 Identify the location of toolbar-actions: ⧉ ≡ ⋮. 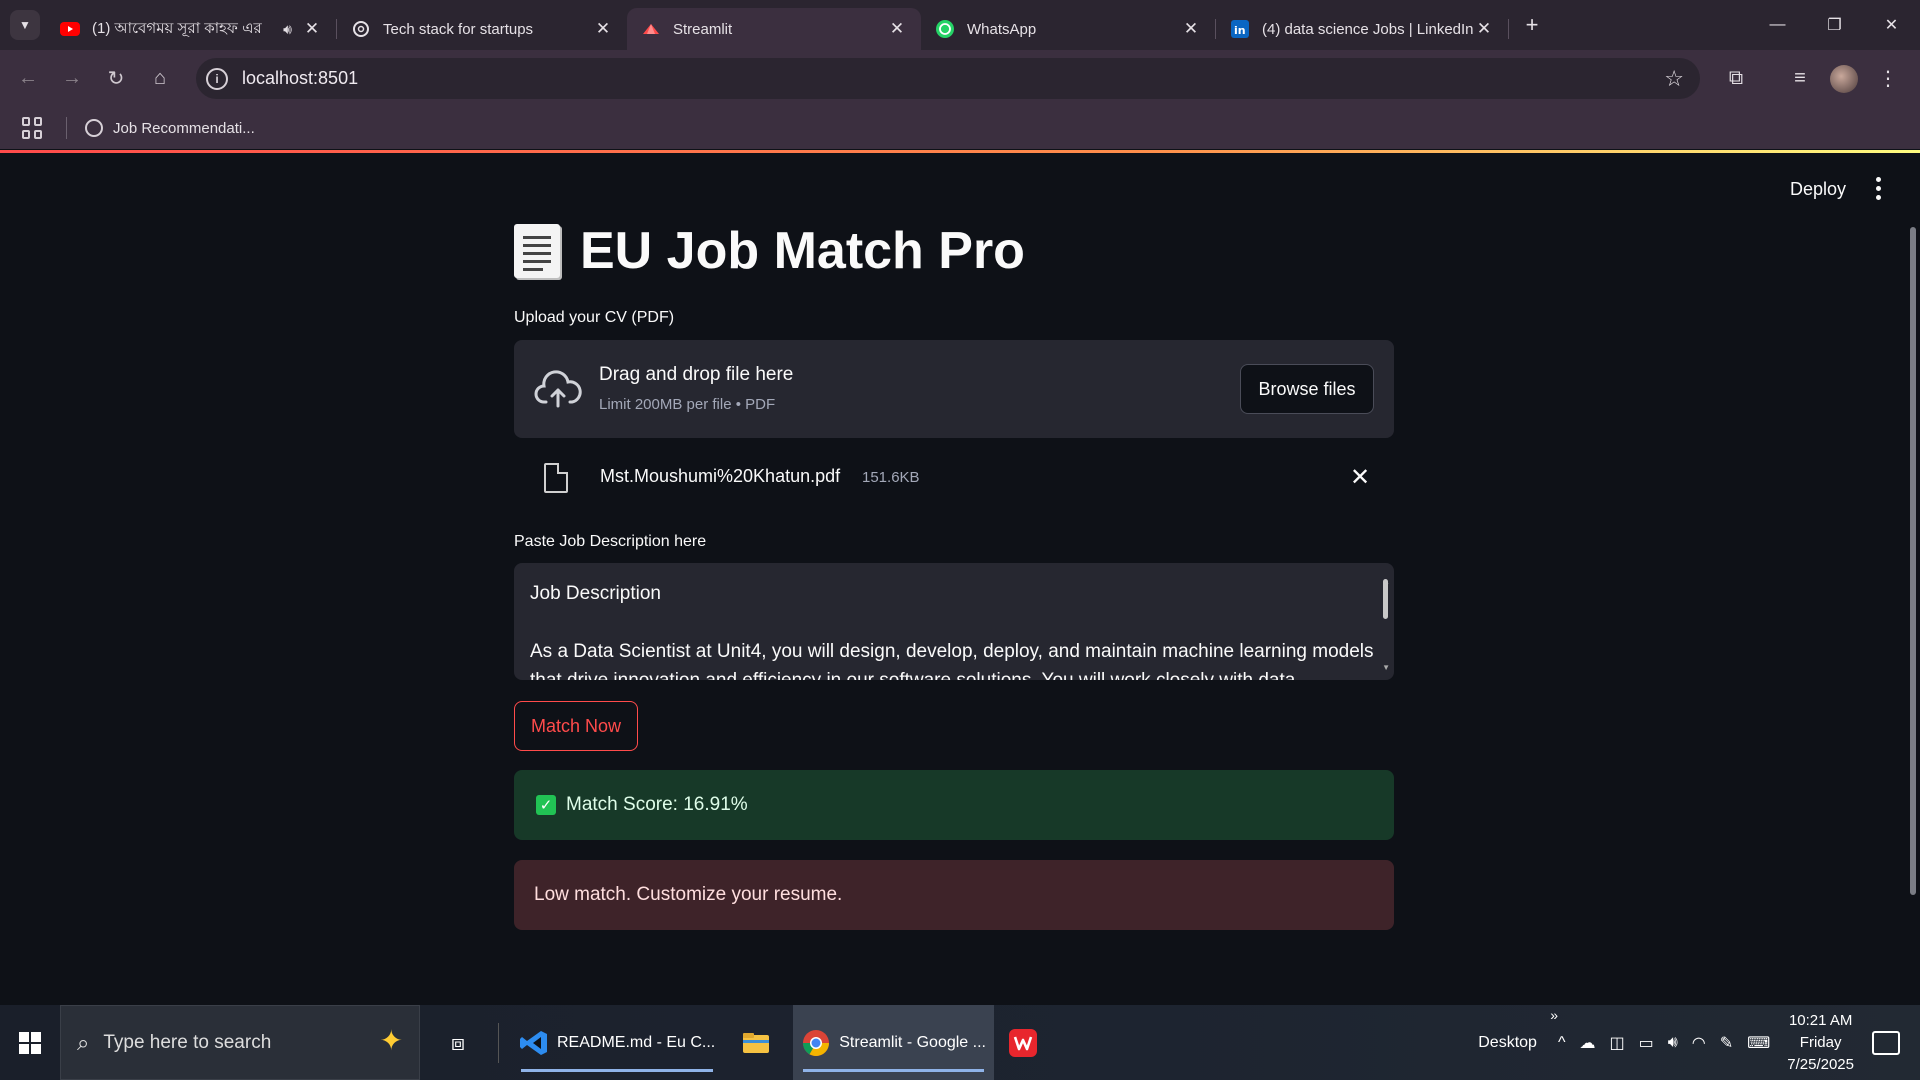
(1812, 78).